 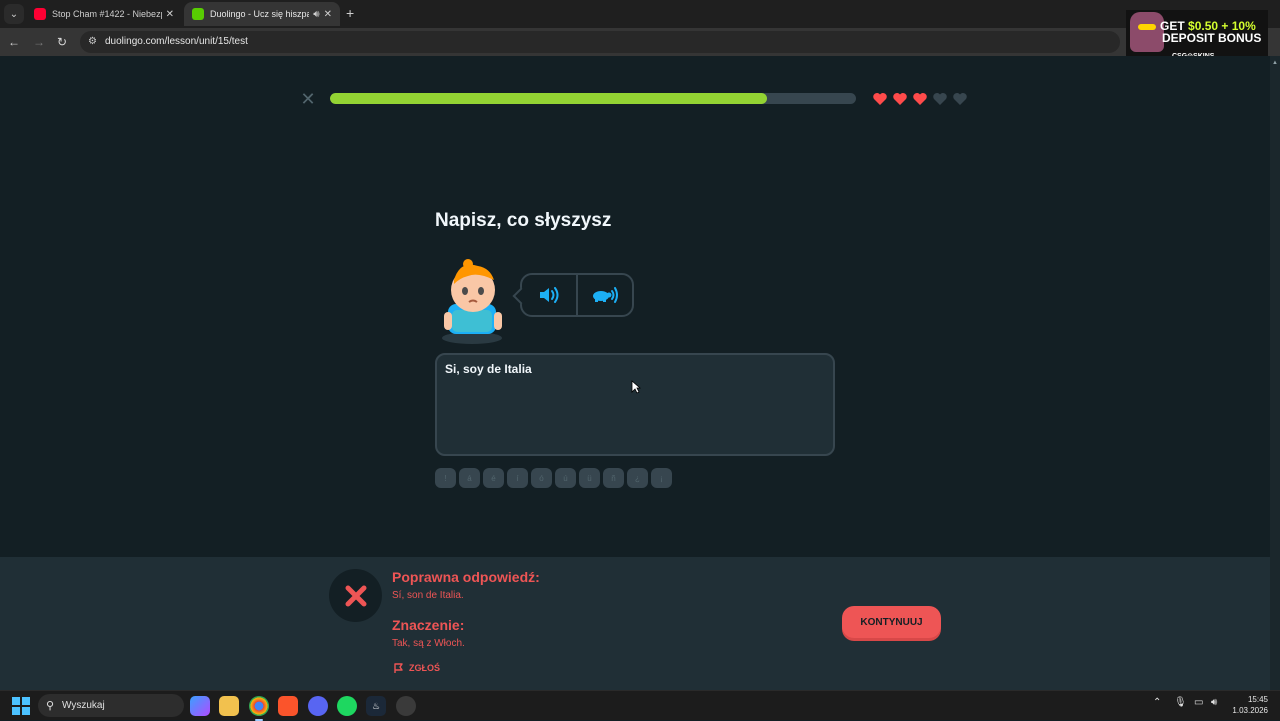 What do you see at coordinates (424, 668) in the screenshot?
I see `report-label: ZGŁOŚ` at bounding box center [424, 668].